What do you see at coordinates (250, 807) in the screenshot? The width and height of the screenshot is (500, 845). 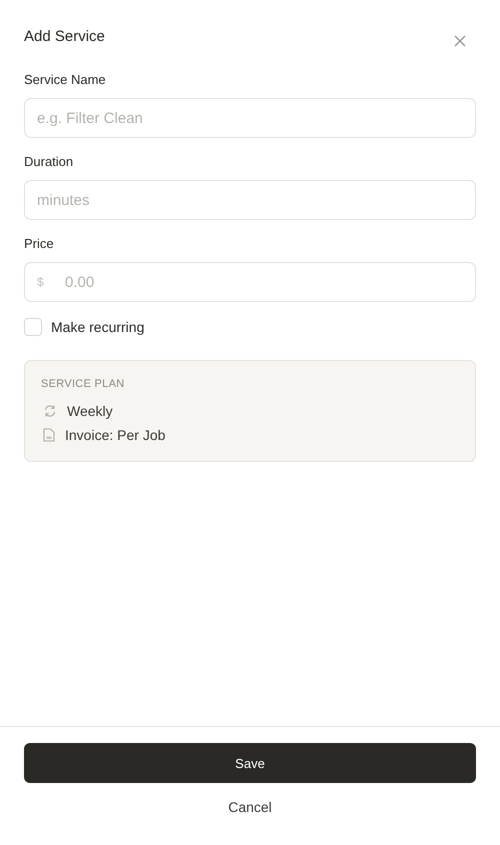 I see `cancel-button: Cancel` at bounding box center [250, 807].